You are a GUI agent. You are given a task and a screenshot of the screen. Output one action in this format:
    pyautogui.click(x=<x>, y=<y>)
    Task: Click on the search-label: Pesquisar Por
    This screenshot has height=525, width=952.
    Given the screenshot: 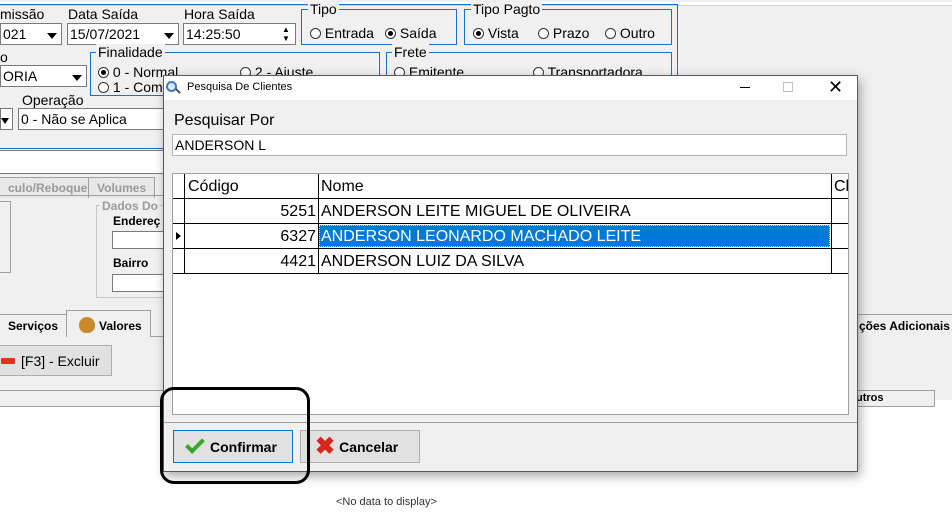 What is the action you would take?
    pyautogui.click(x=224, y=120)
    